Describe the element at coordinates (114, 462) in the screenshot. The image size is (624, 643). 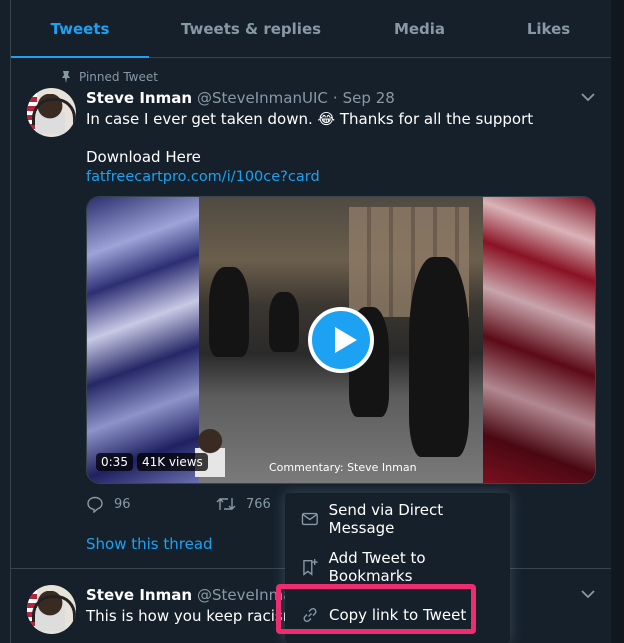
I see `video-duration: 0:35` at that location.